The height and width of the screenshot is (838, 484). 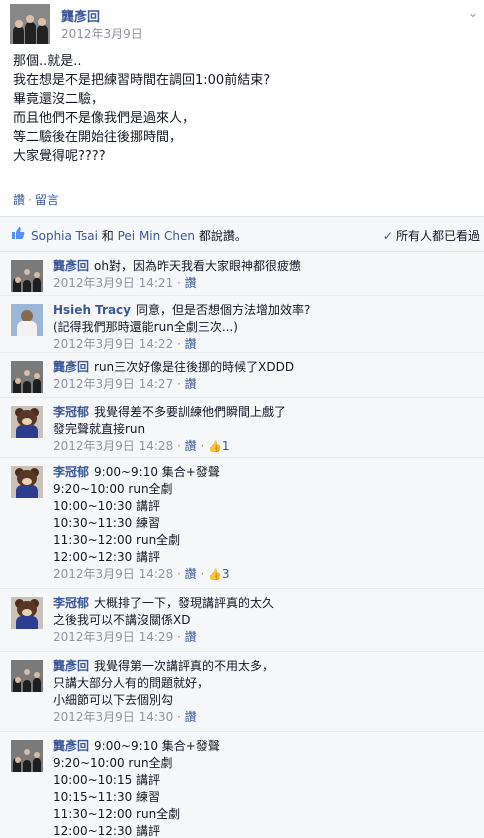 What do you see at coordinates (64, 236) in the screenshot?
I see `liker-name: Sophia Tsai` at bounding box center [64, 236].